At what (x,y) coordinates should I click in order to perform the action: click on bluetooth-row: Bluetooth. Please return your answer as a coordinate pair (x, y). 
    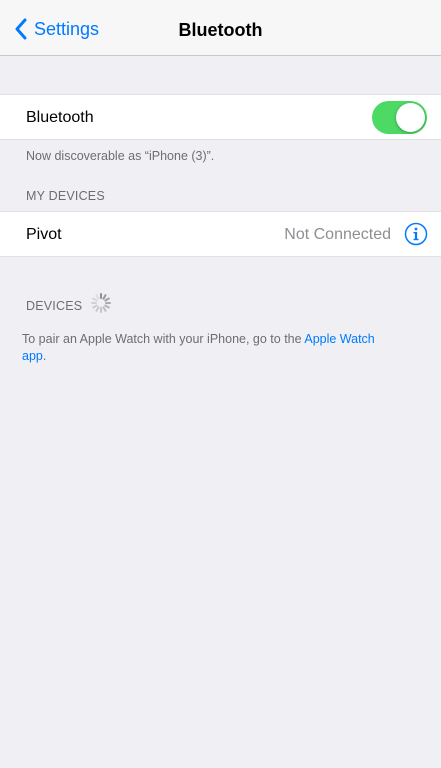
    Looking at the image, I should click on (220, 117).